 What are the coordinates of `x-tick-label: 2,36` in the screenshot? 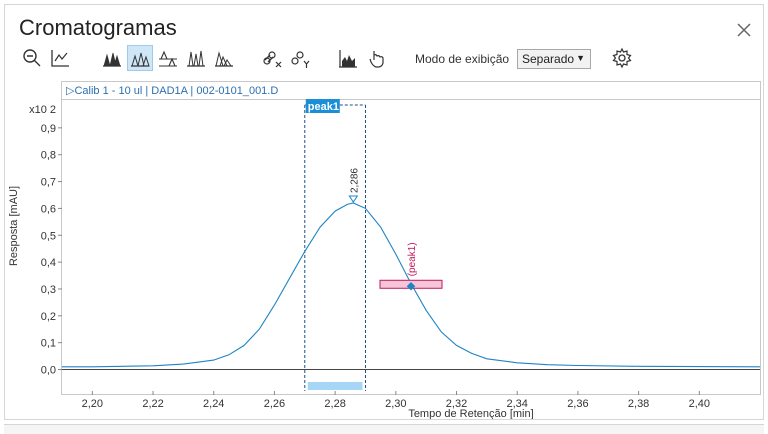 It's located at (577, 404).